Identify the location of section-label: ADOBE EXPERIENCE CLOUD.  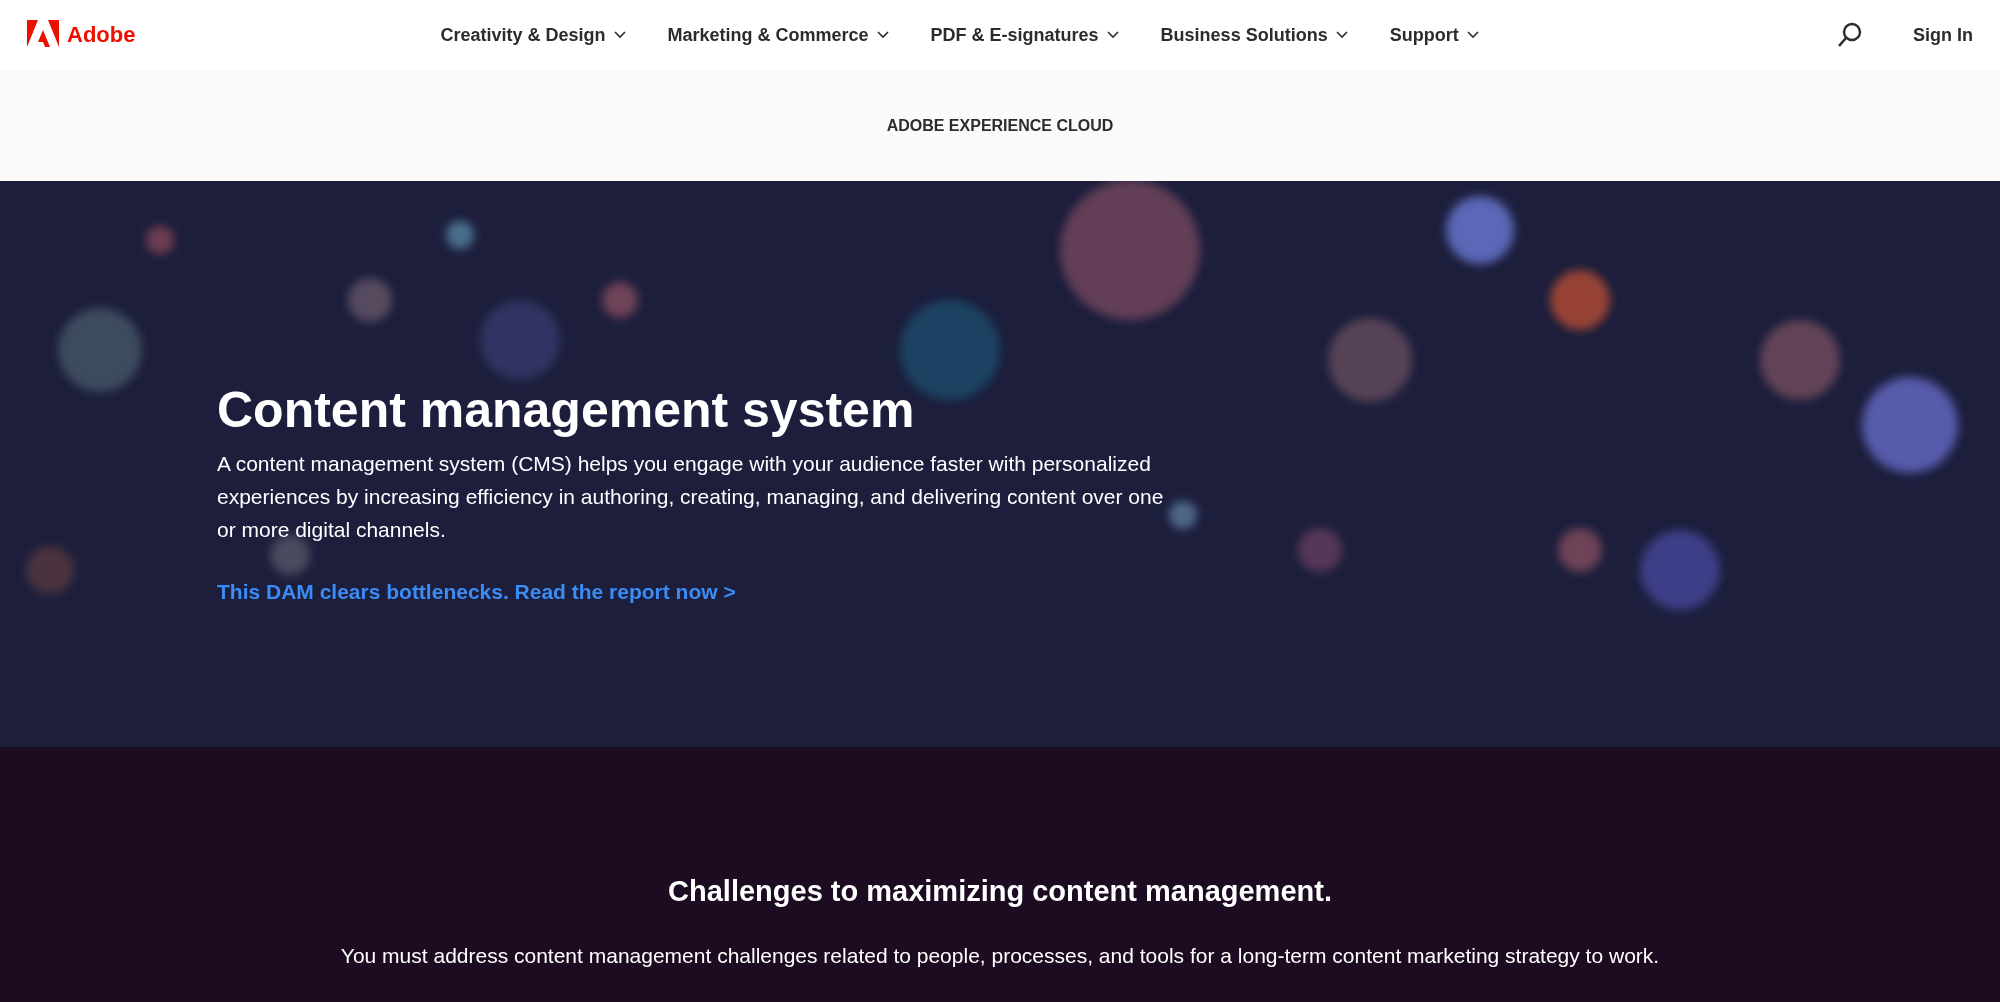
(1000, 125).